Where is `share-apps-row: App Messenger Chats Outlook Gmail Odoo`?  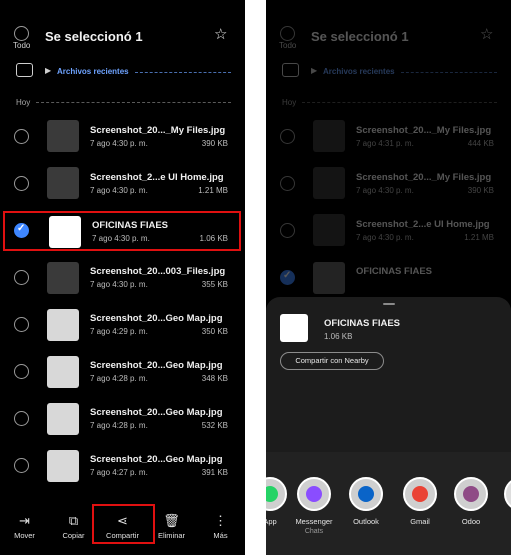 share-apps-row: App Messenger Chats Outlook Gmail Odoo is located at coordinates (388, 503).